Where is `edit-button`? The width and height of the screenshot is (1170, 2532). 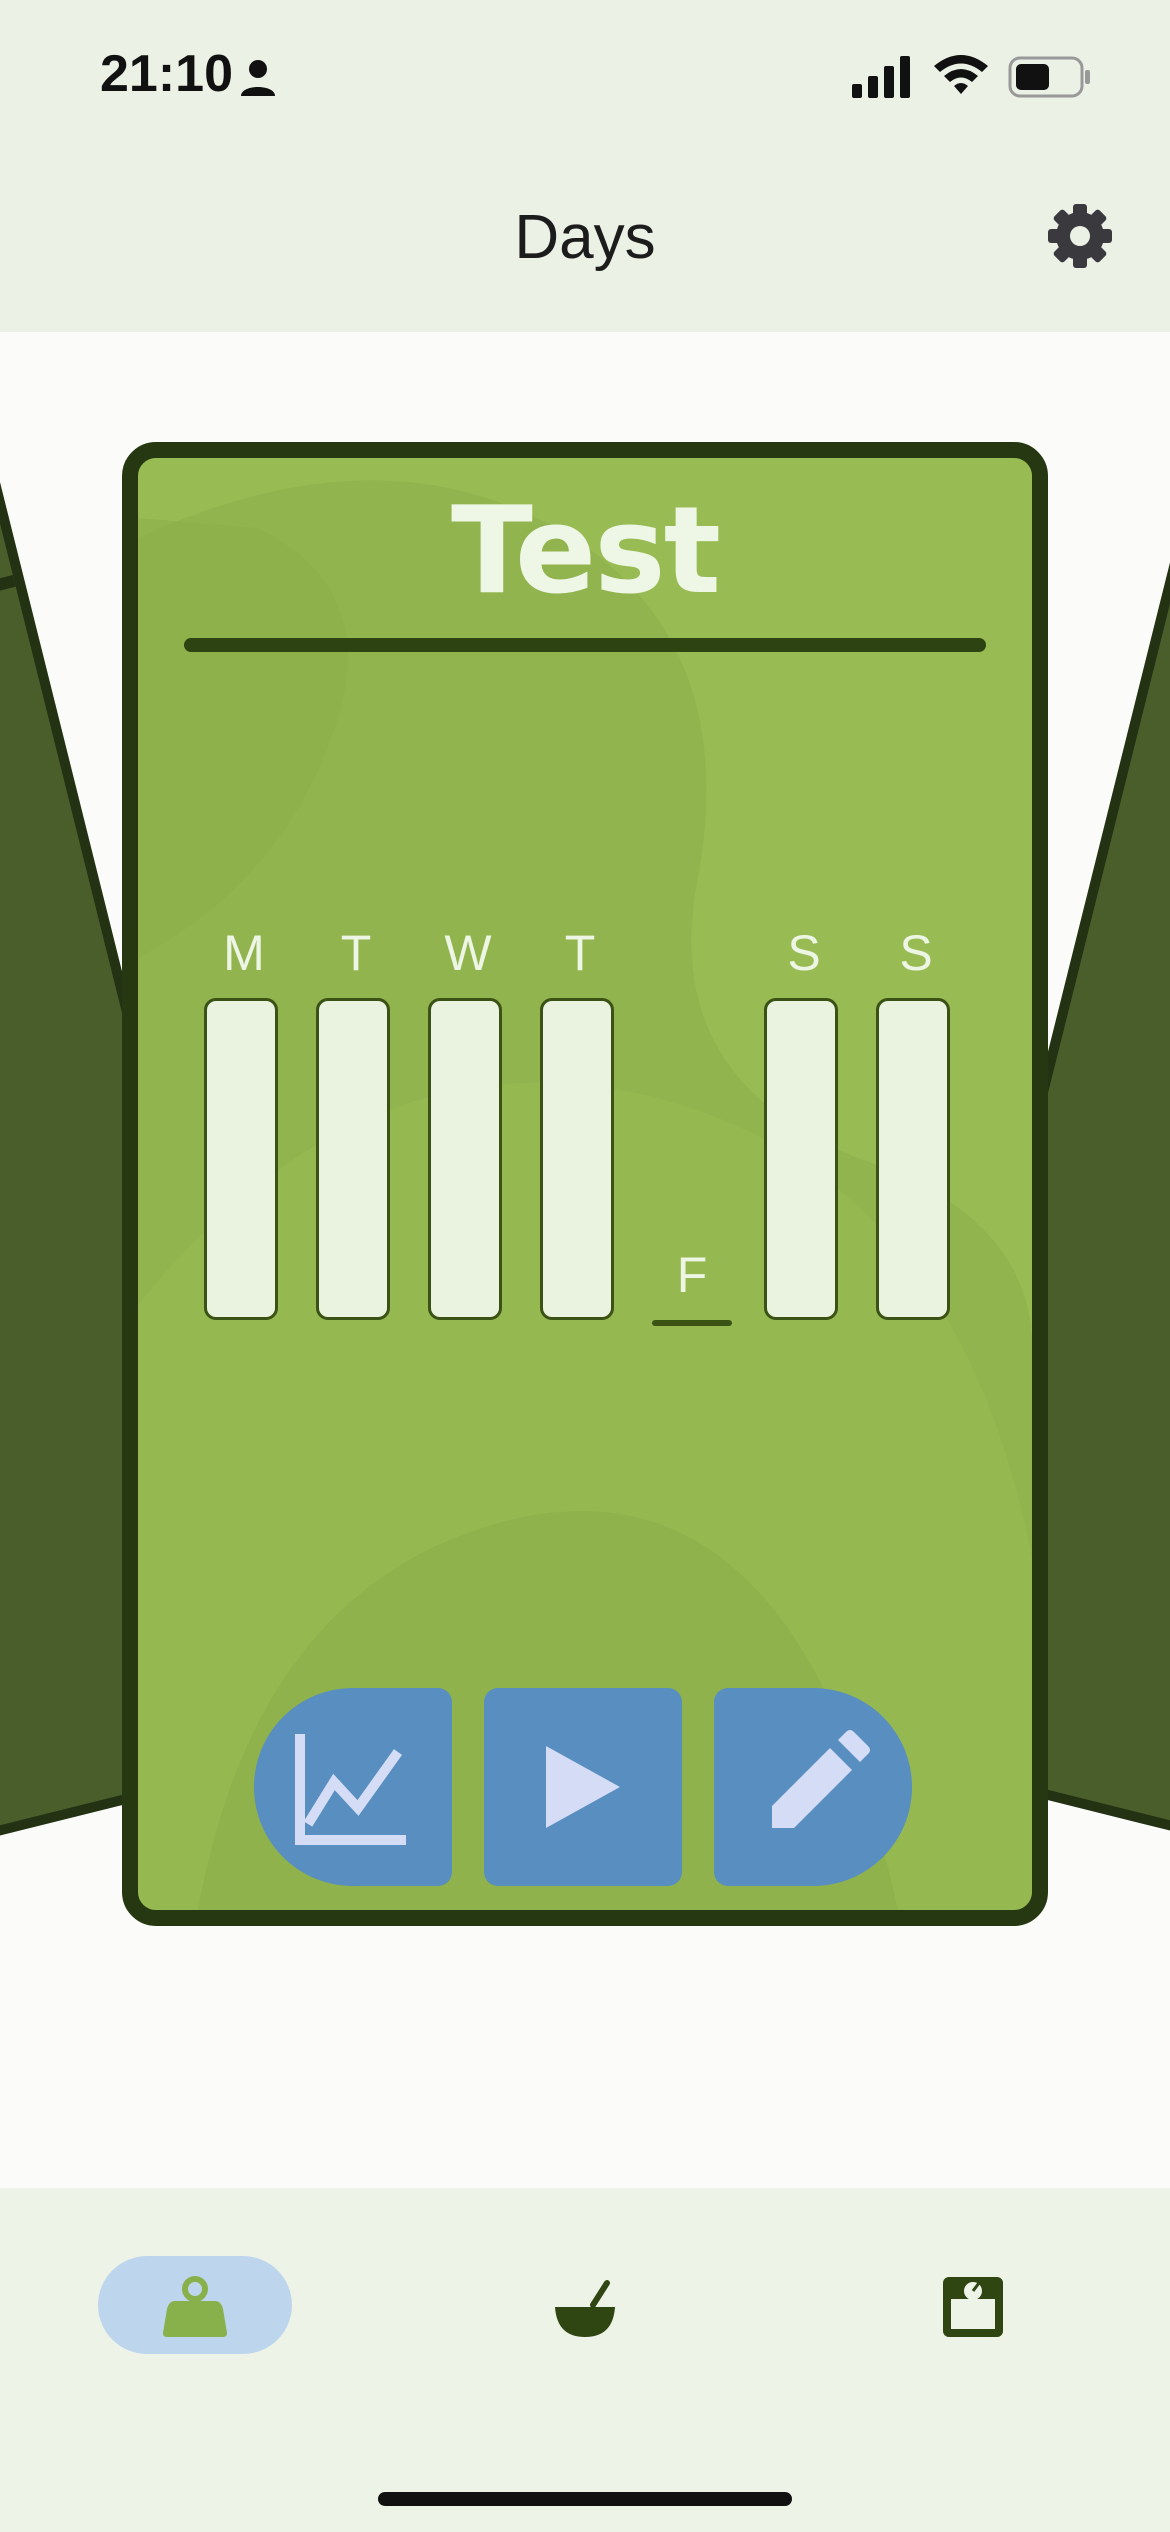
edit-button is located at coordinates (813, 1787).